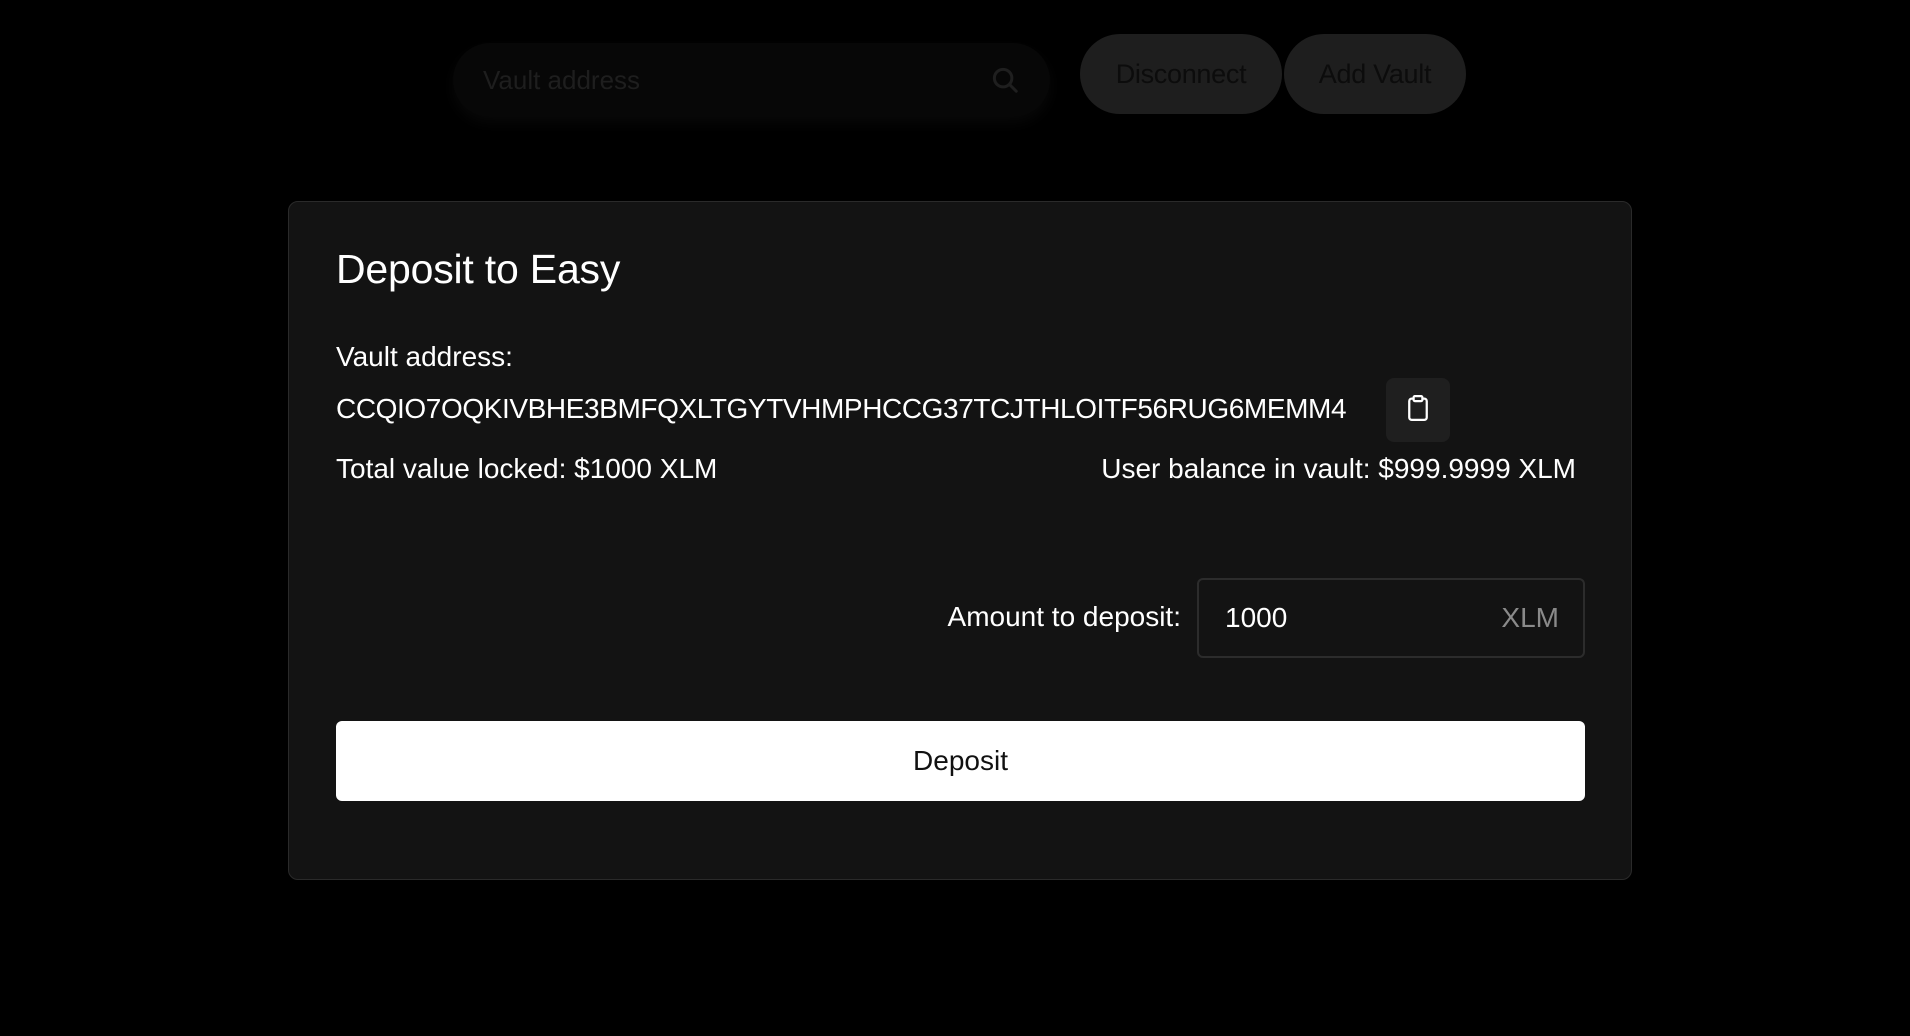  Describe the element at coordinates (1338, 468) in the screenshot. I see `user-balance: User balance in vault: $999.9999 XLM` at that location.